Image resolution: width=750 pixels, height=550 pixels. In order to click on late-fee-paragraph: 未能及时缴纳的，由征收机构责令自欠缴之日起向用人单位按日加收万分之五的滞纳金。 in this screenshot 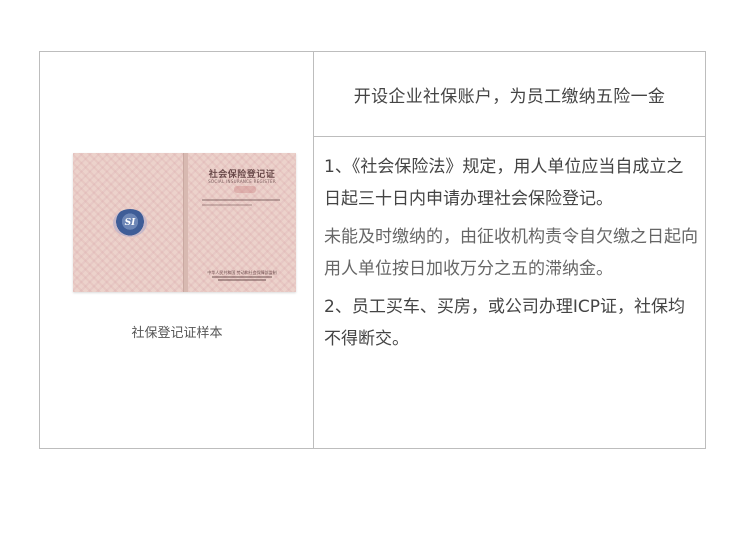, I will do `click(511, 253)`.